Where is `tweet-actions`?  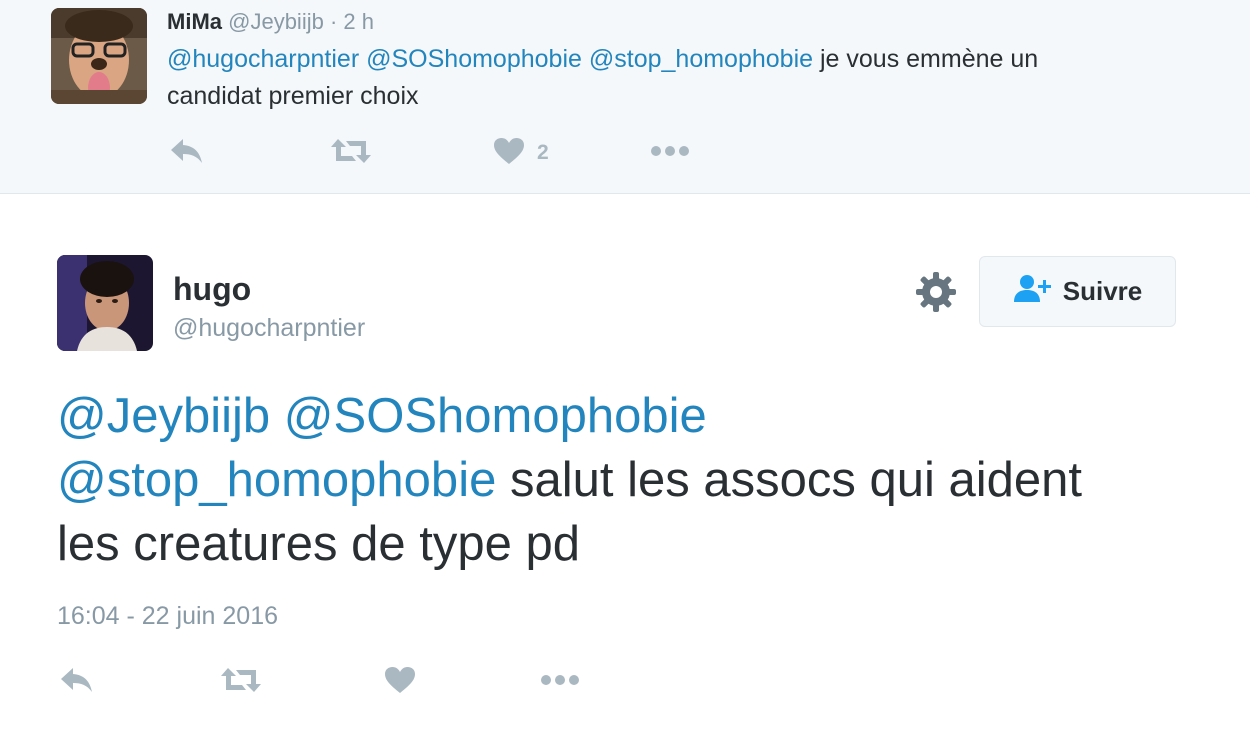
tweet-actions is located at coordinates (357, 682).